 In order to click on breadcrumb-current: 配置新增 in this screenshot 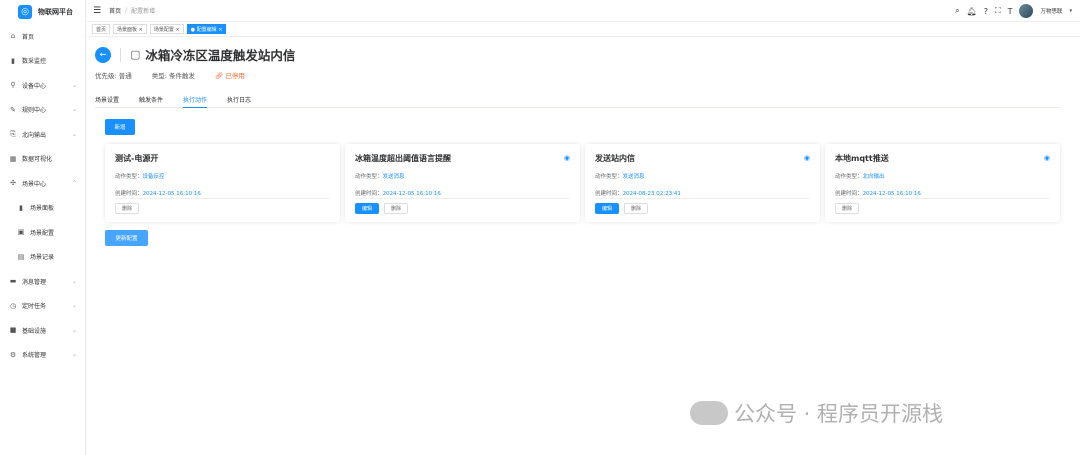, I will do `click(143, 11)`.